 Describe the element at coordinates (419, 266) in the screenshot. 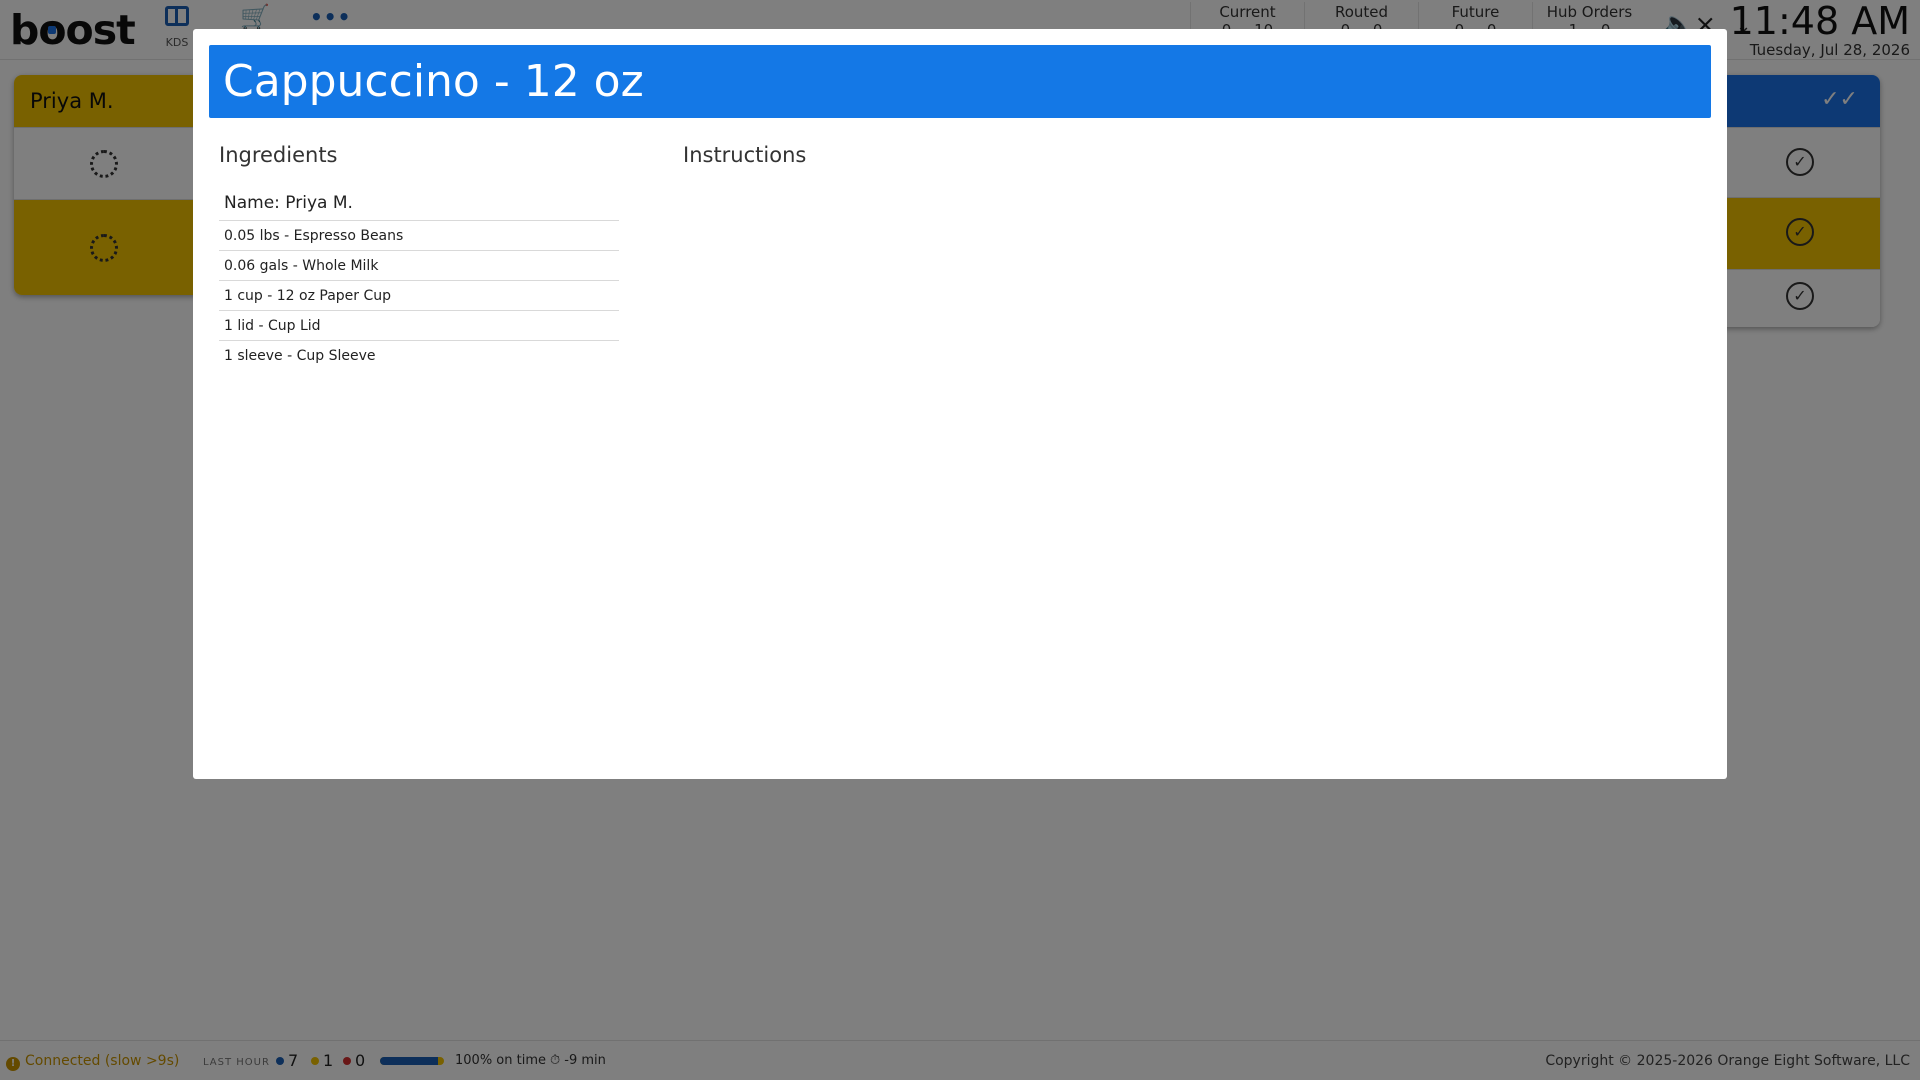

I see `ingredient-item: 0.06 gals - Whole Milk` at that location.